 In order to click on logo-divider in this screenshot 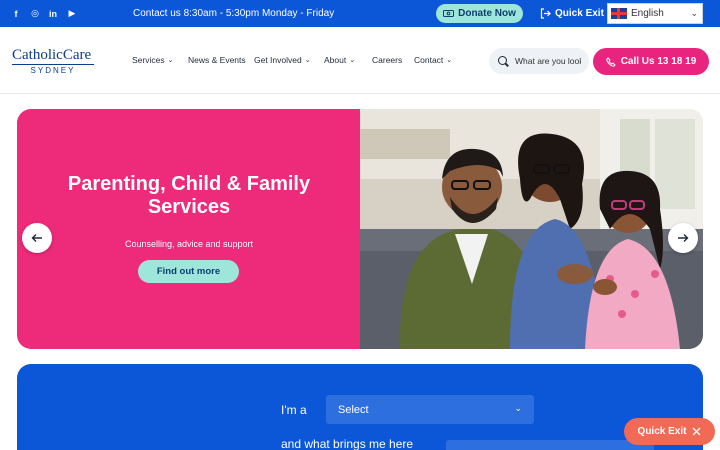, I will do `click(53, 64)`.